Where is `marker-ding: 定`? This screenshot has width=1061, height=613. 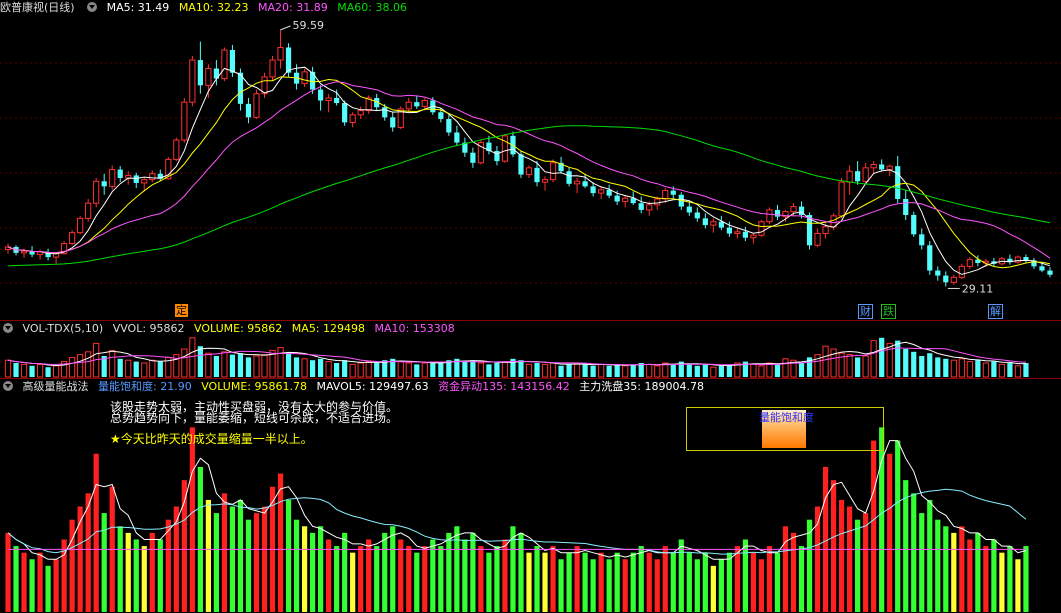 marker-ding: 定 is located at coordinates (181, 310).